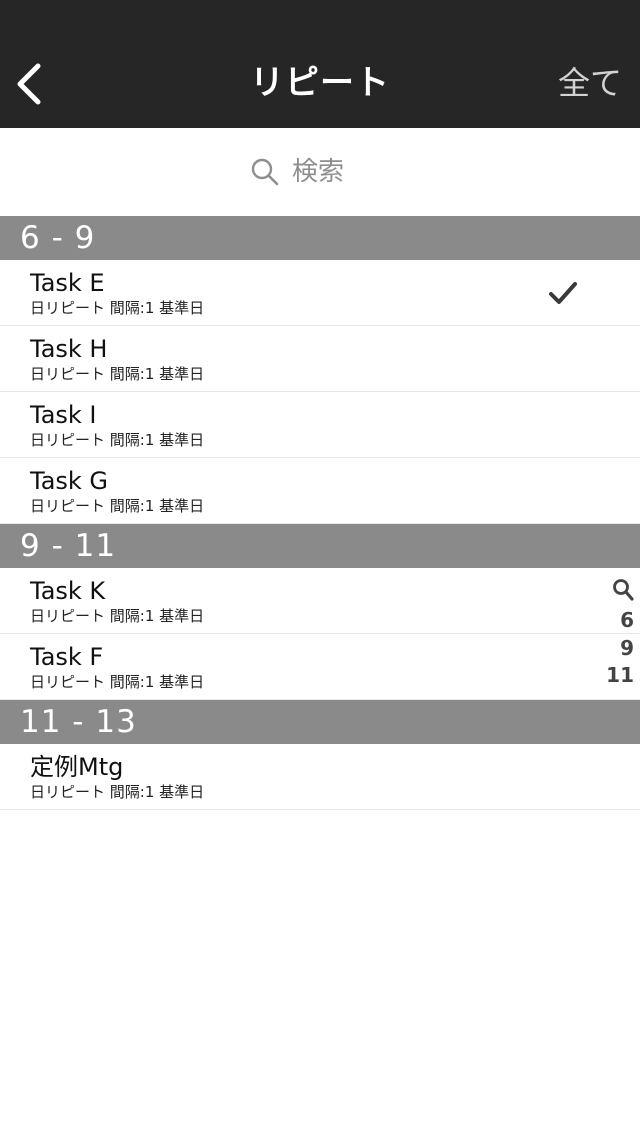 This screenshot has width=640, height=1136. Describe the element at coordinates (350, 172) in the screenshot. I see `search-input: 検索` at that location.